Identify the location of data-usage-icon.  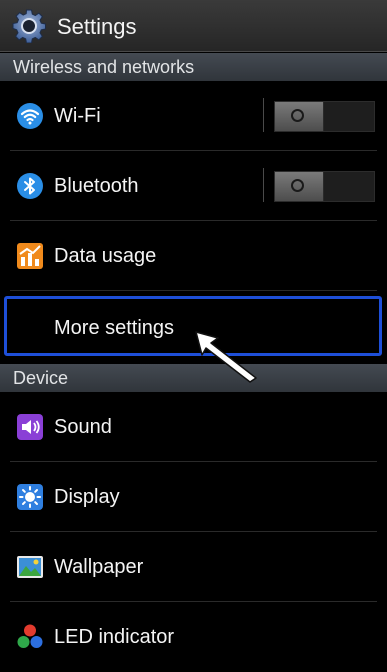
(30, 256).